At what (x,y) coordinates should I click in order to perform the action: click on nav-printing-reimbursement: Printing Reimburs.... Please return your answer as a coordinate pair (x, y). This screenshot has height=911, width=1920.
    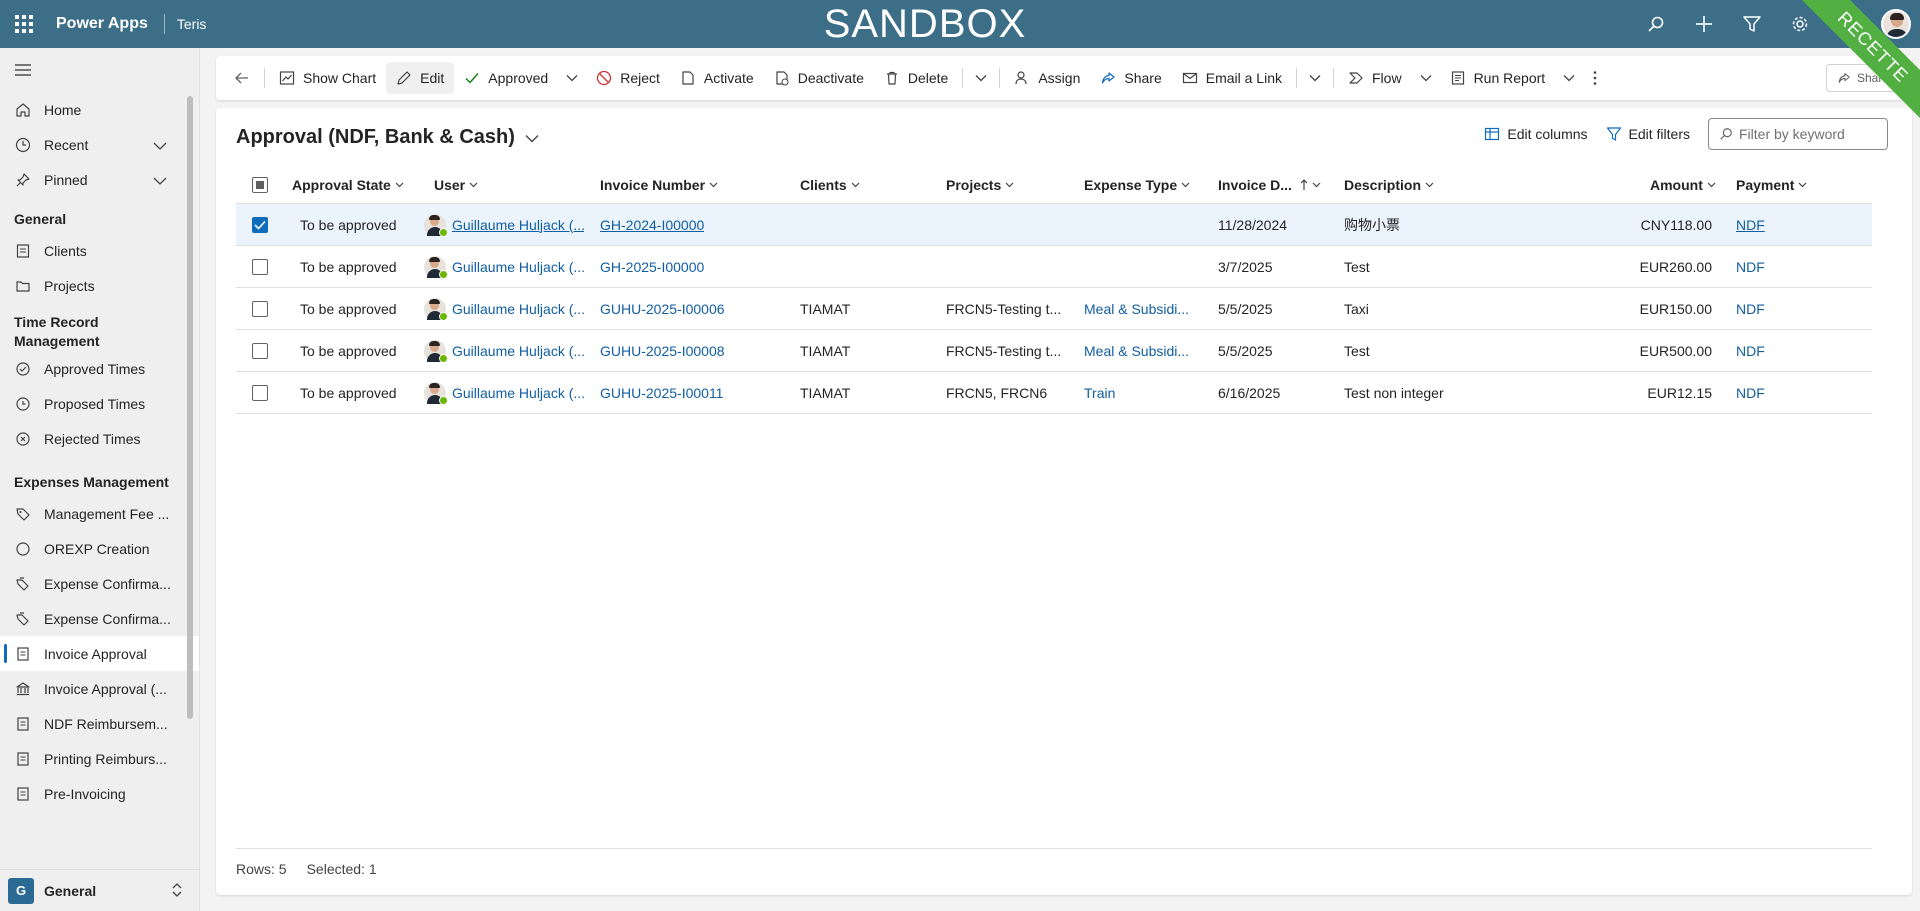
    Looking at the image, I should click on (99, 758).